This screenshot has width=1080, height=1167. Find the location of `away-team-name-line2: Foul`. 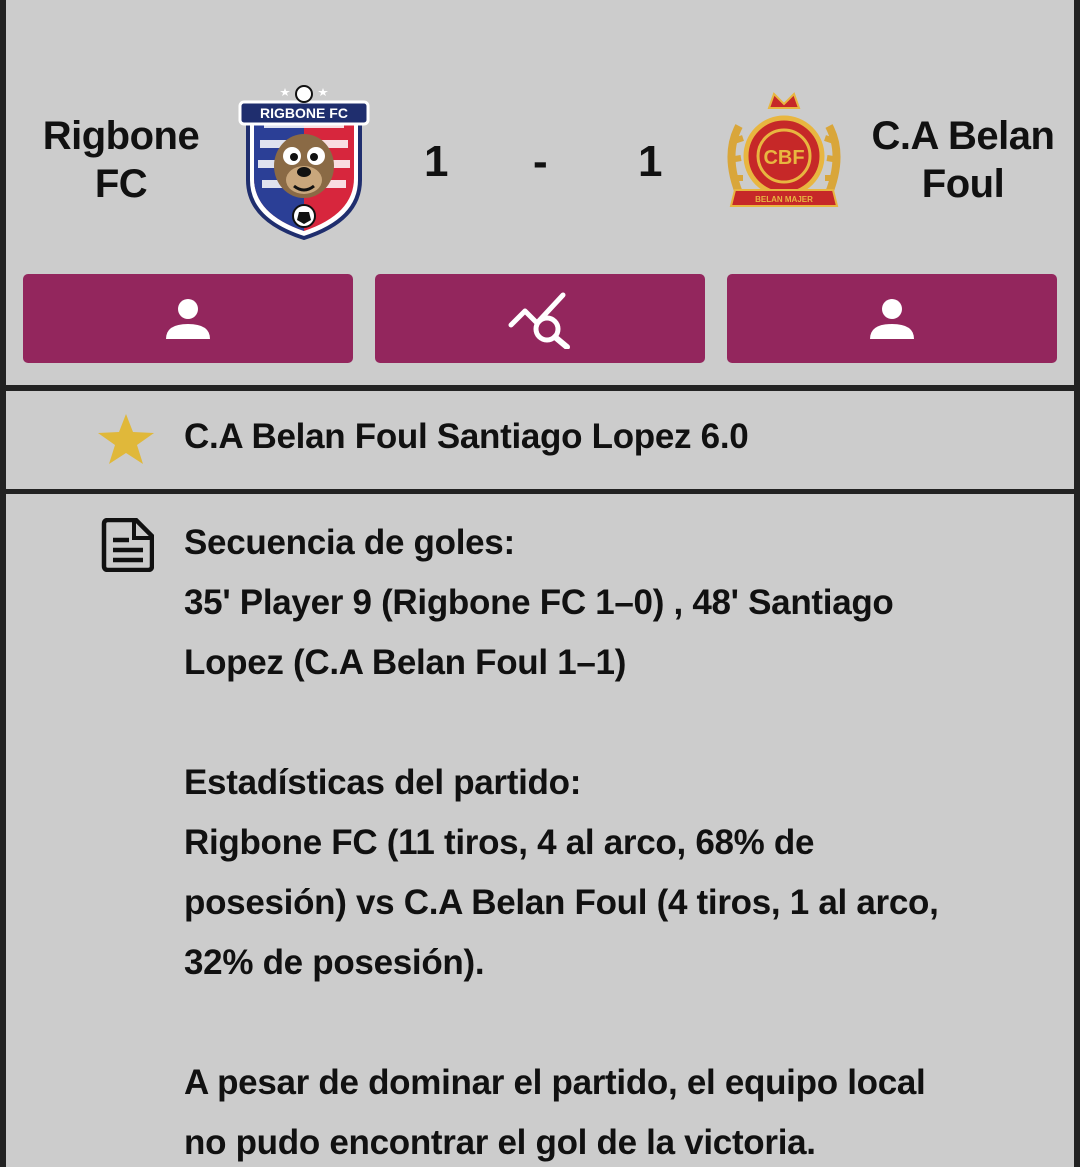

away-team-name-line2: Foul is located at coordinates (963, 184).